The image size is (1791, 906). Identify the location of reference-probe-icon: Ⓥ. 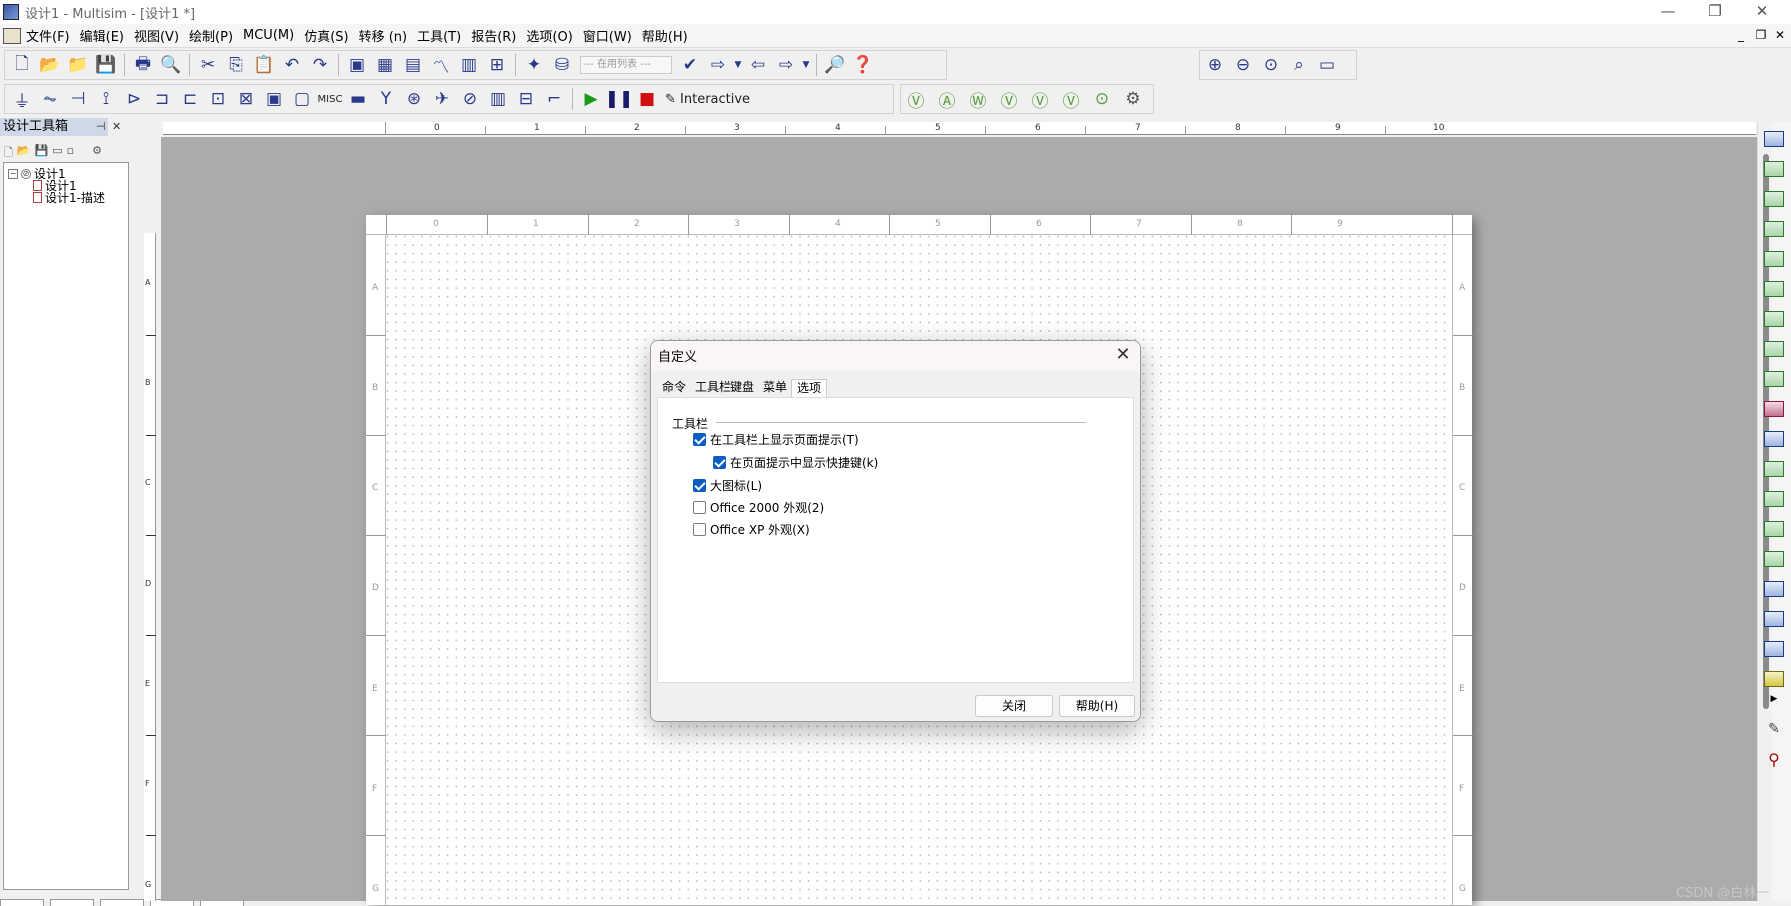
(1071, 99).